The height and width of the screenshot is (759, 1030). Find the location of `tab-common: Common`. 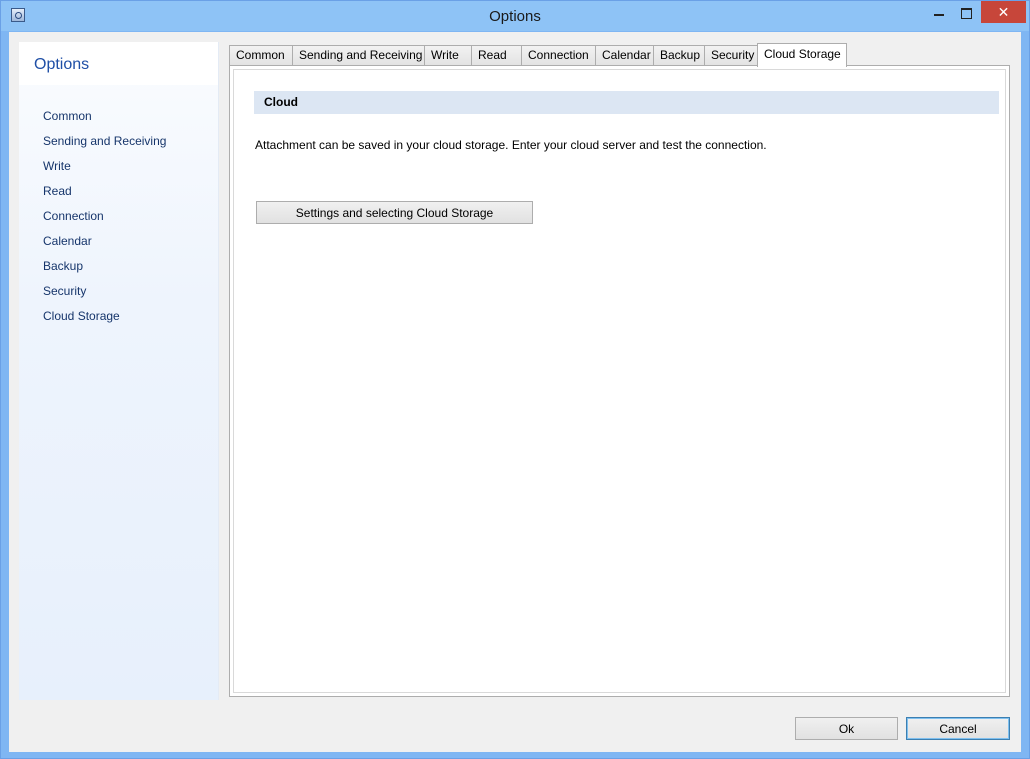

tab-common: Common is located at coordinates (261, 55).